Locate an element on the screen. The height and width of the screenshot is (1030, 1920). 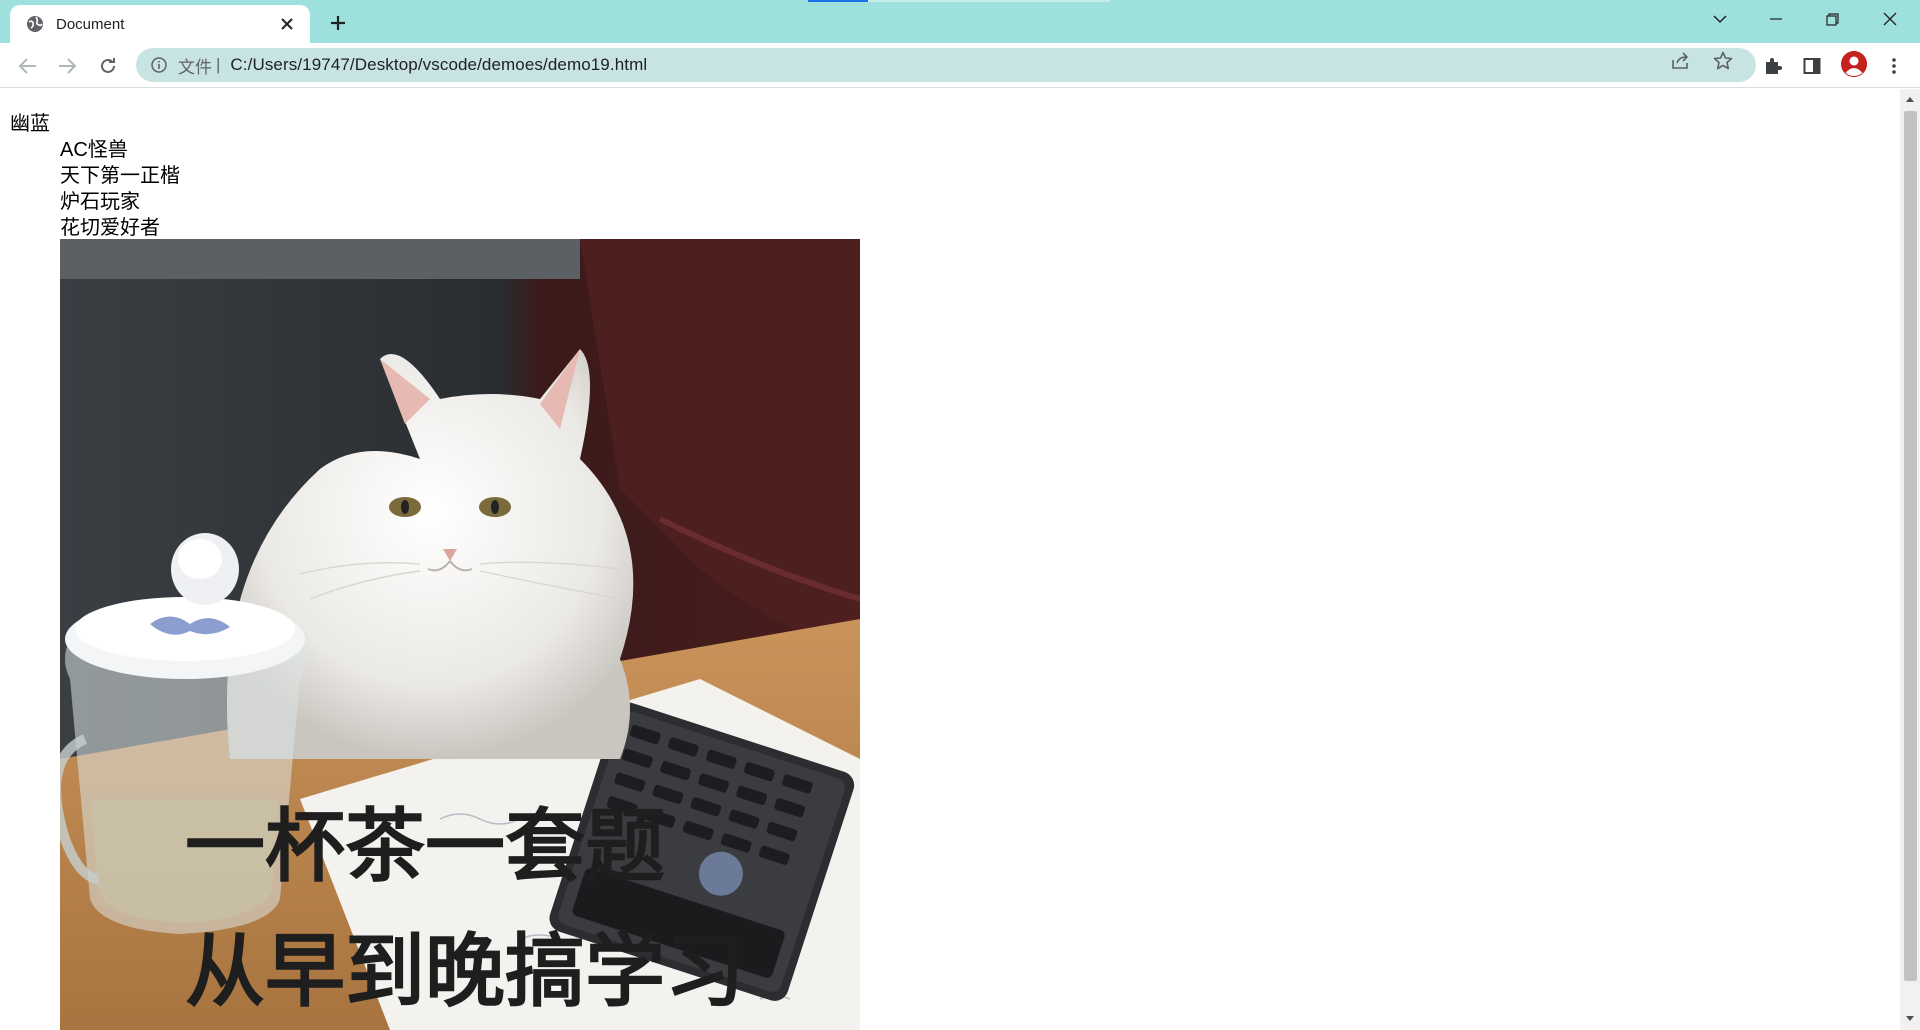
share-icon is located at coordinates (1681, 61).